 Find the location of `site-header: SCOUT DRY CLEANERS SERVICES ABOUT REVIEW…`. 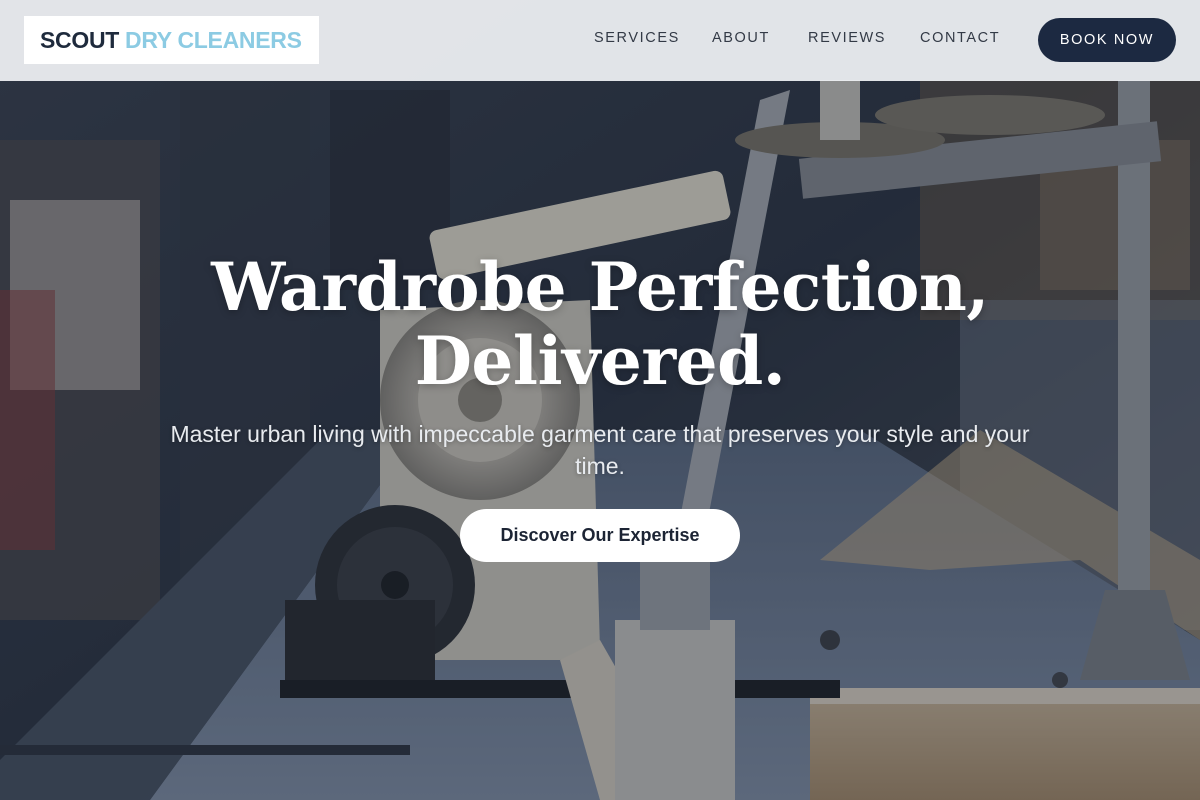

site-header: SCOUT DRY CLEANERS SERVICES ABOUT REVIEW… is located at coordinates (600, 40).